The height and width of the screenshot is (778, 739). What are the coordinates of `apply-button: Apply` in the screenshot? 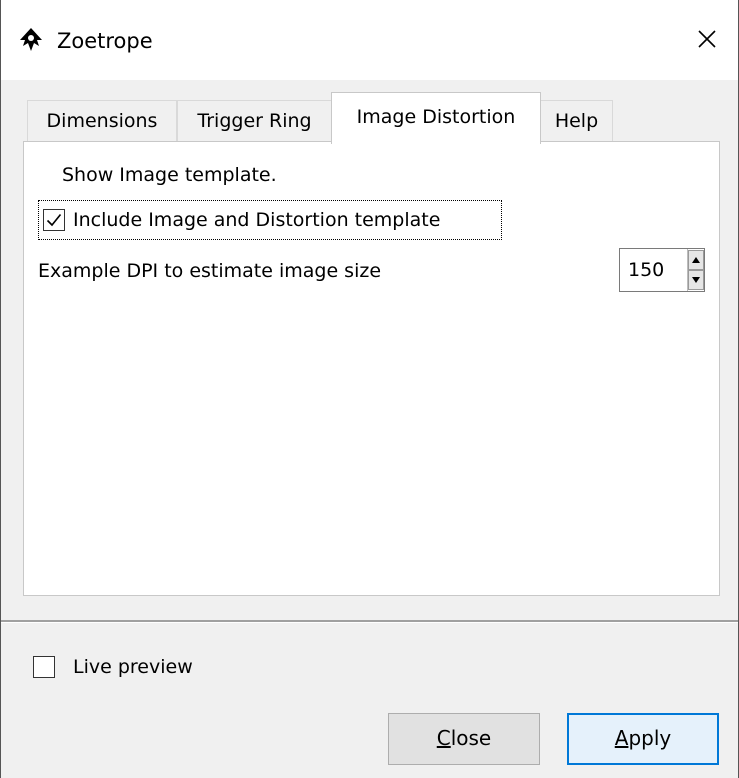 It's located at (643, 739).